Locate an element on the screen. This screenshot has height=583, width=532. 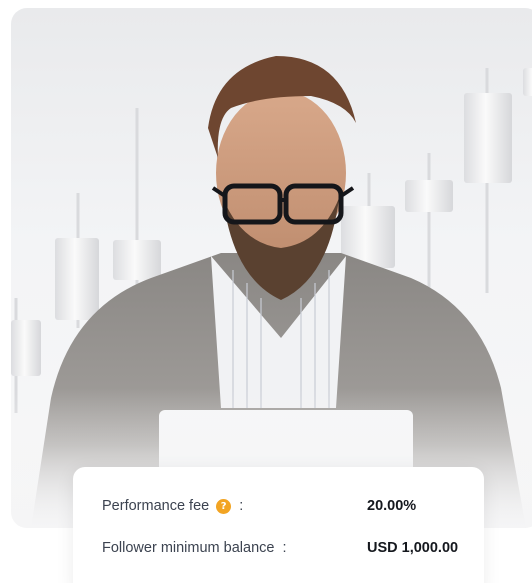
follower-minimum-balance-row: Follower minimum balance : USD 1,000.00 is located at coordinates (283, 548).